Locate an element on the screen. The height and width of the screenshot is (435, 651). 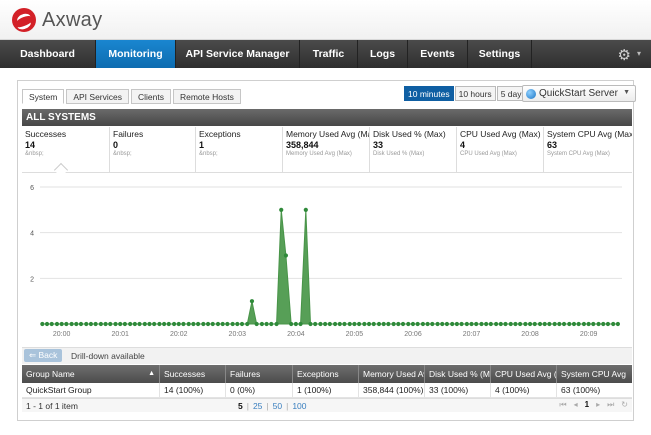
column-successes: Successes is located at coordinates (193, 374).